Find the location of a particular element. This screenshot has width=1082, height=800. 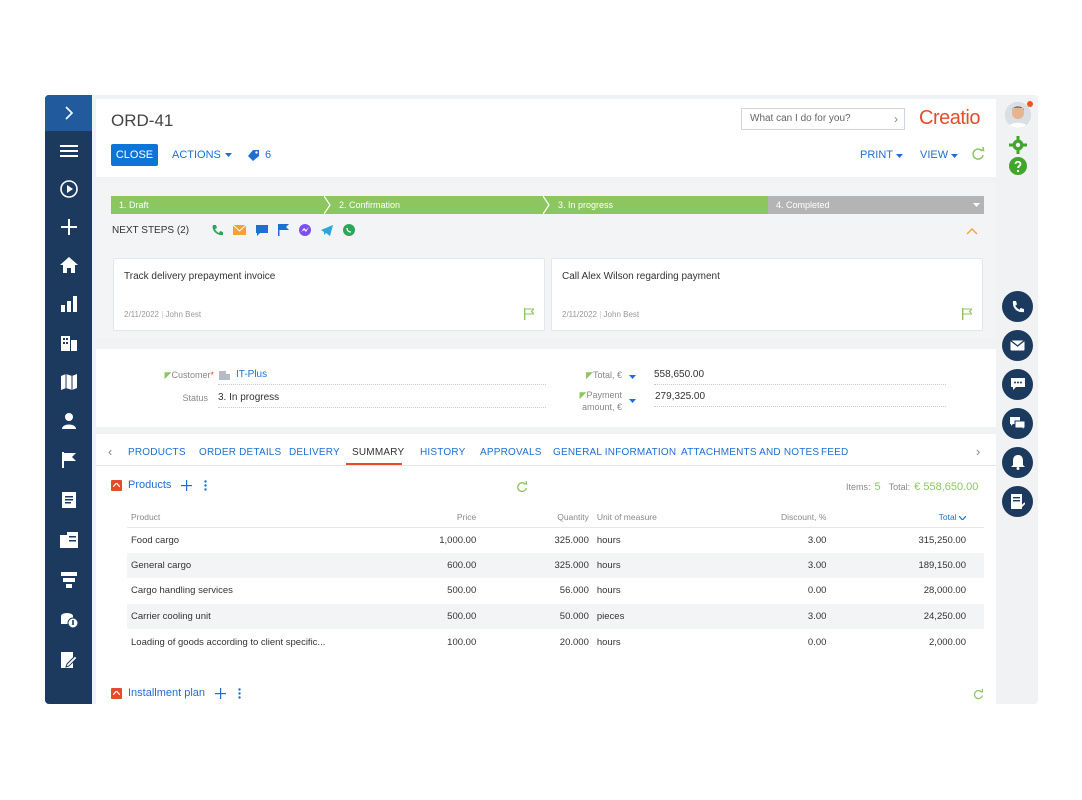

products-detail-title: Products is located at coordinates (149, 485).